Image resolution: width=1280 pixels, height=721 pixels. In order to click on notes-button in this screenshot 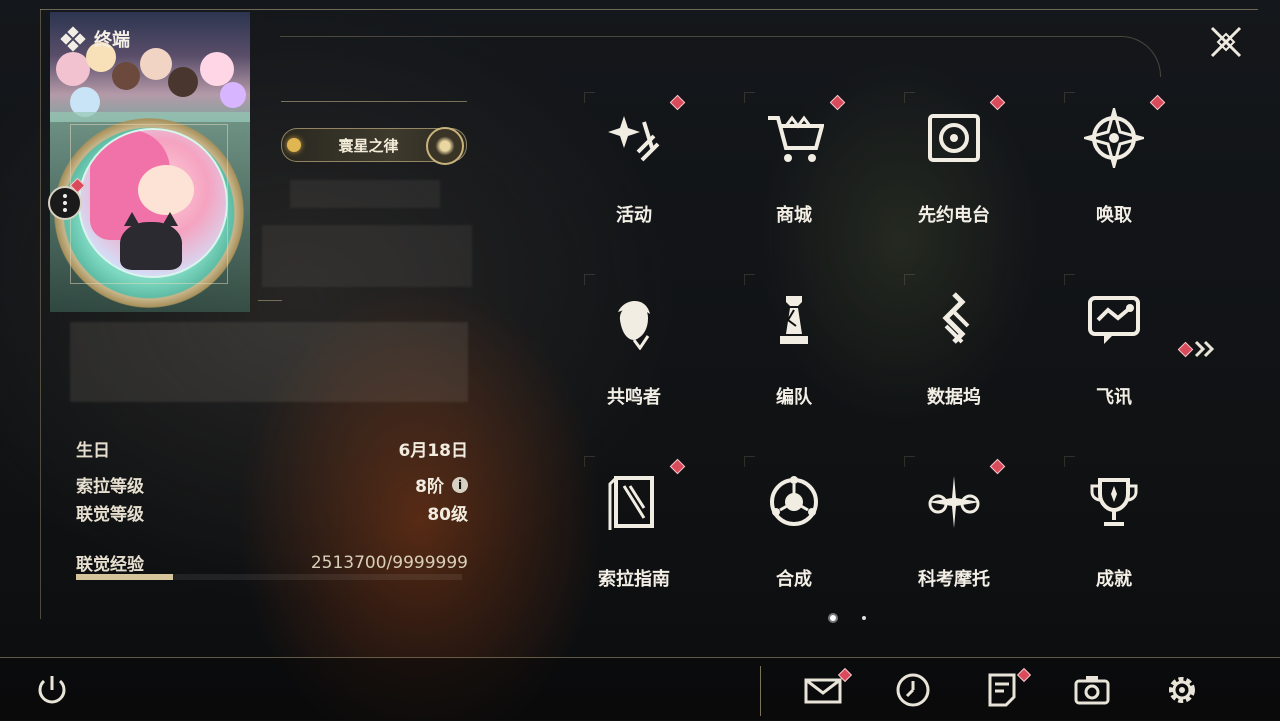, I will do `click(1002, 690)`.